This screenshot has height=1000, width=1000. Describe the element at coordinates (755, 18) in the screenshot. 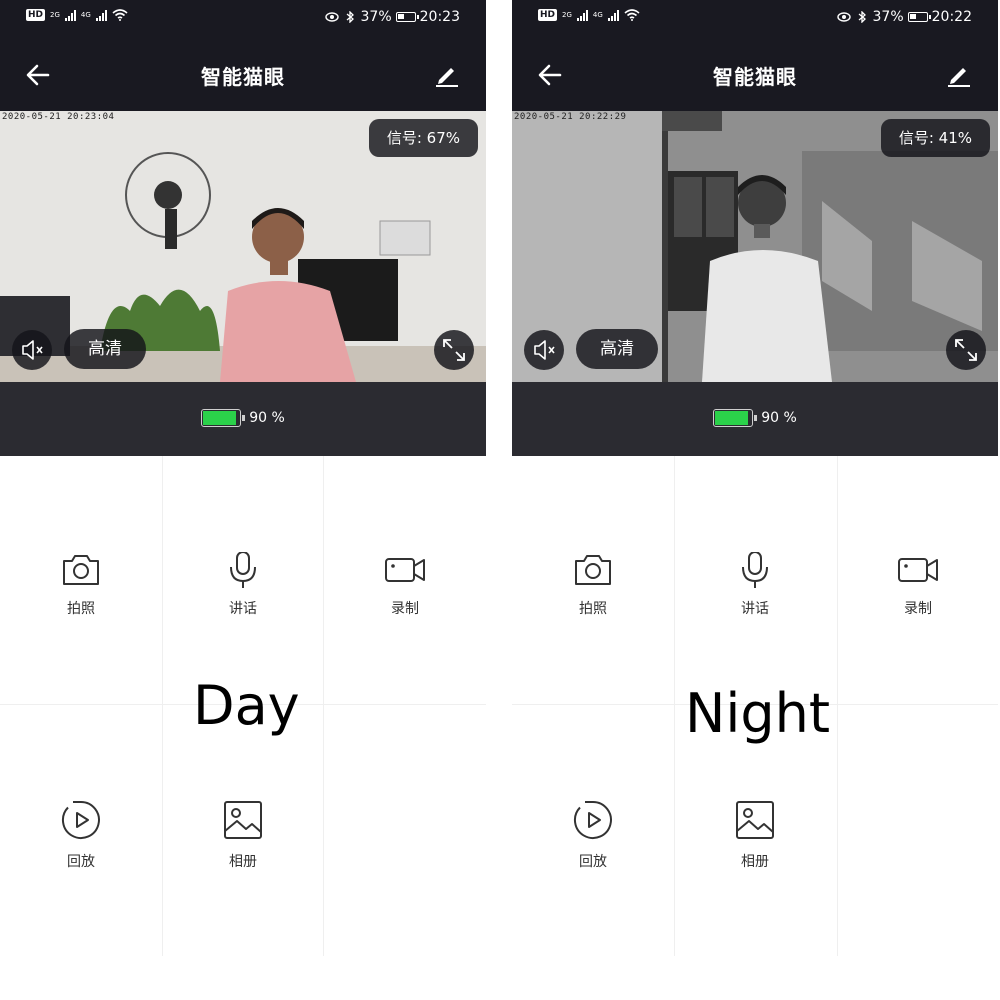

I see `status-bar: HD 2G 4G 37% 20:22` at that location.